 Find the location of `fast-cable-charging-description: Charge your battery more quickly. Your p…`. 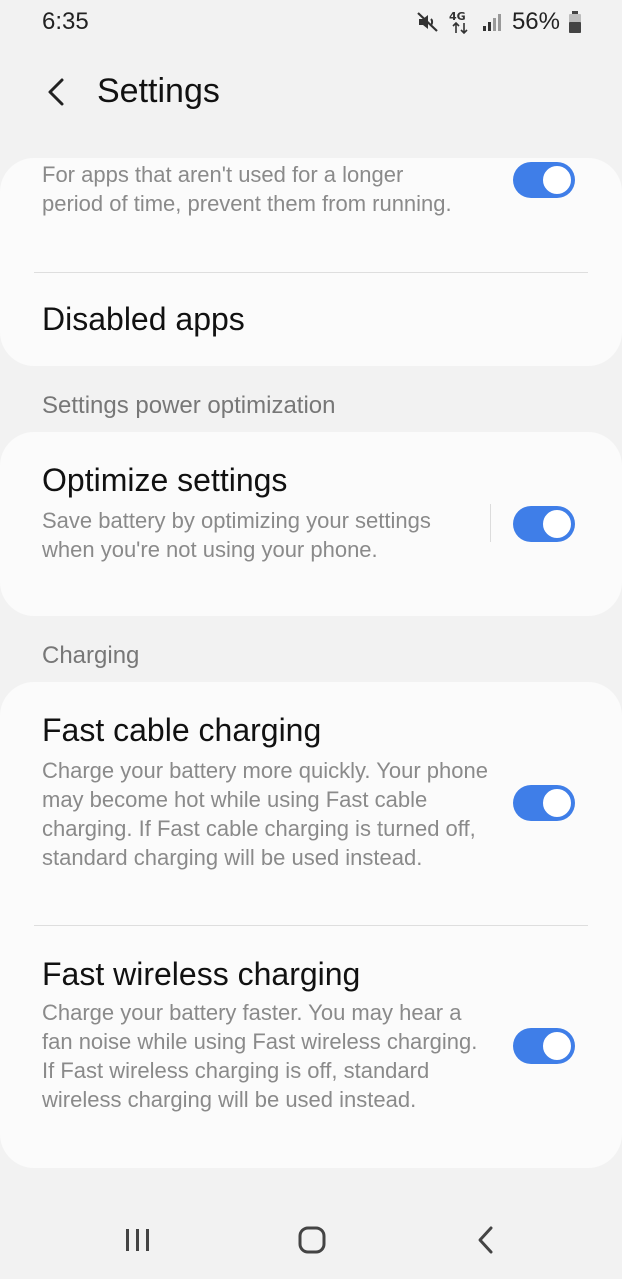

fast-cable-charging-description: Charge your battery more quickly. Your p… is located at coordinates (265, 814).